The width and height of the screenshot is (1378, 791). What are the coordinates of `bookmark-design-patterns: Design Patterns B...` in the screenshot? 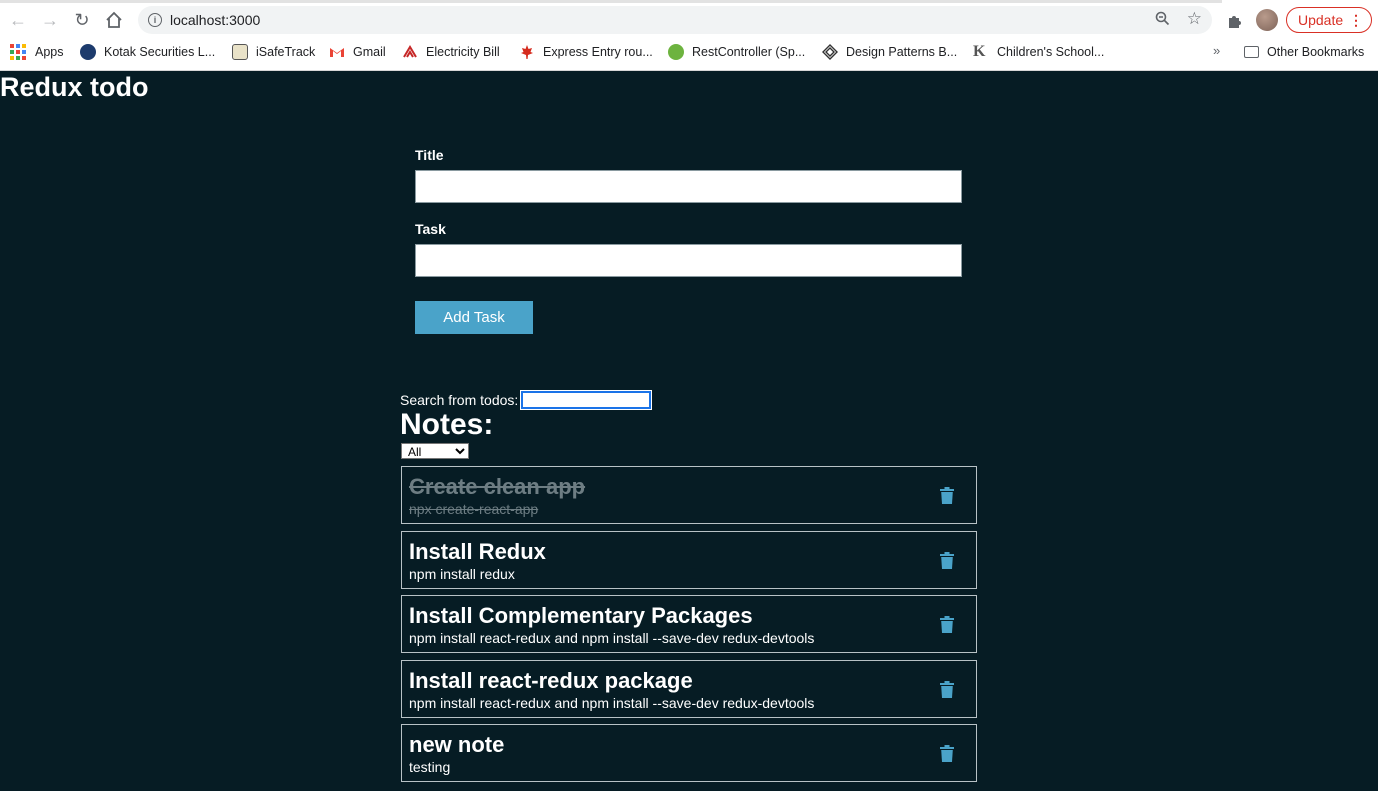 It's located at (889, 52).